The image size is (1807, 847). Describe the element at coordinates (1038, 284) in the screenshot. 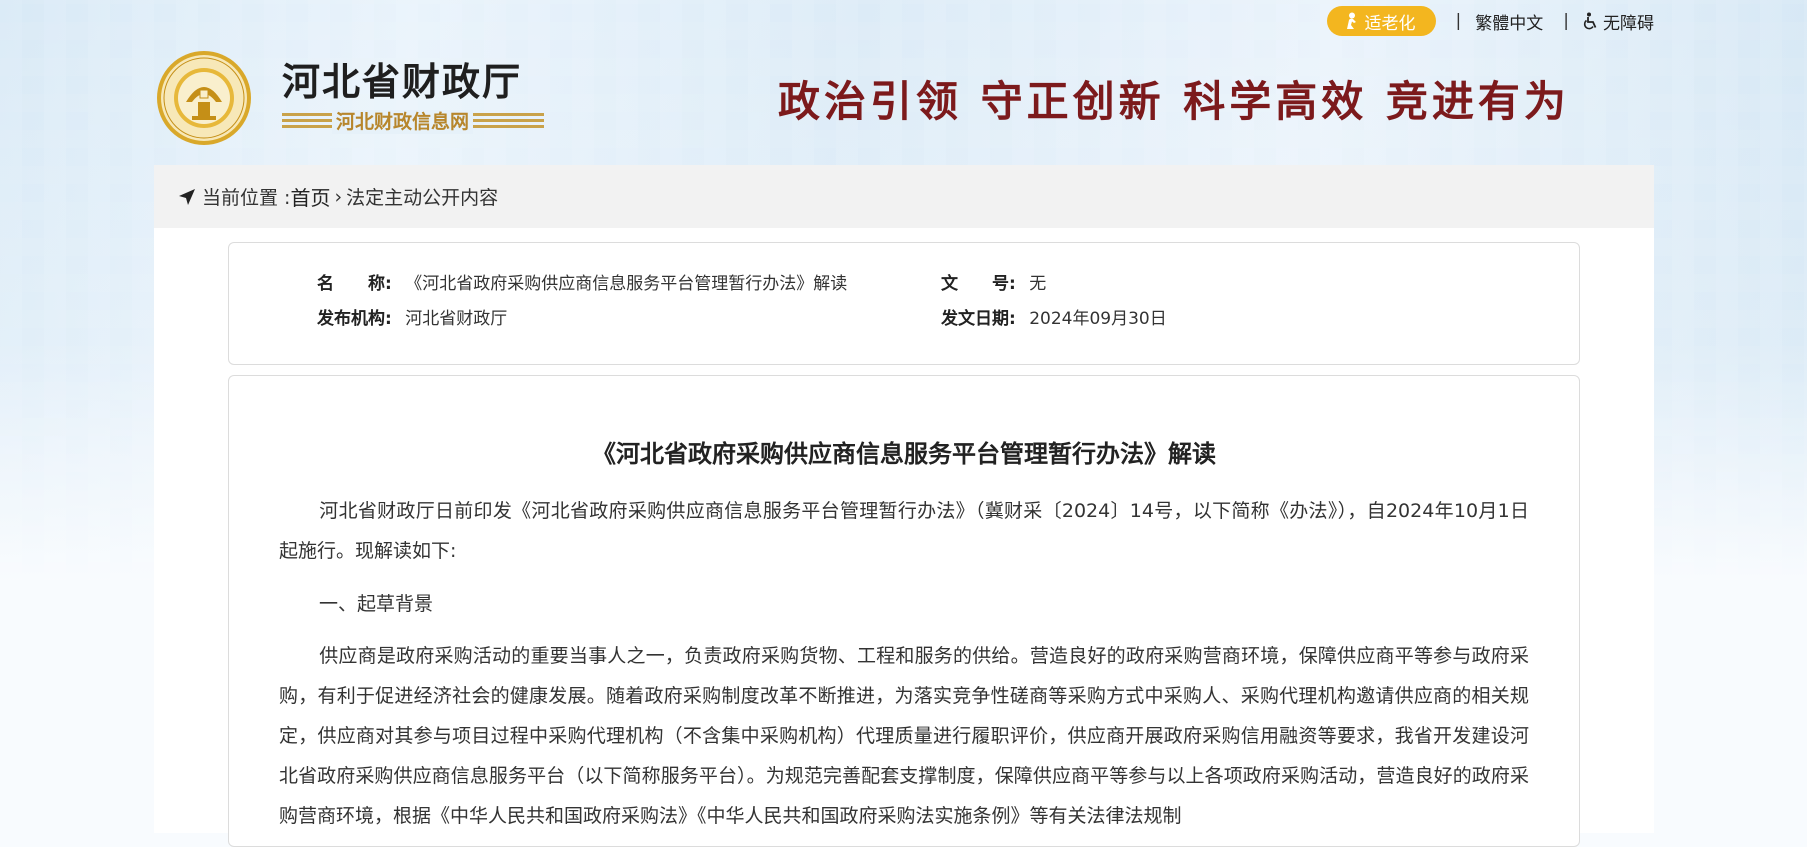

I see `info-docno-value: 无` at that location.